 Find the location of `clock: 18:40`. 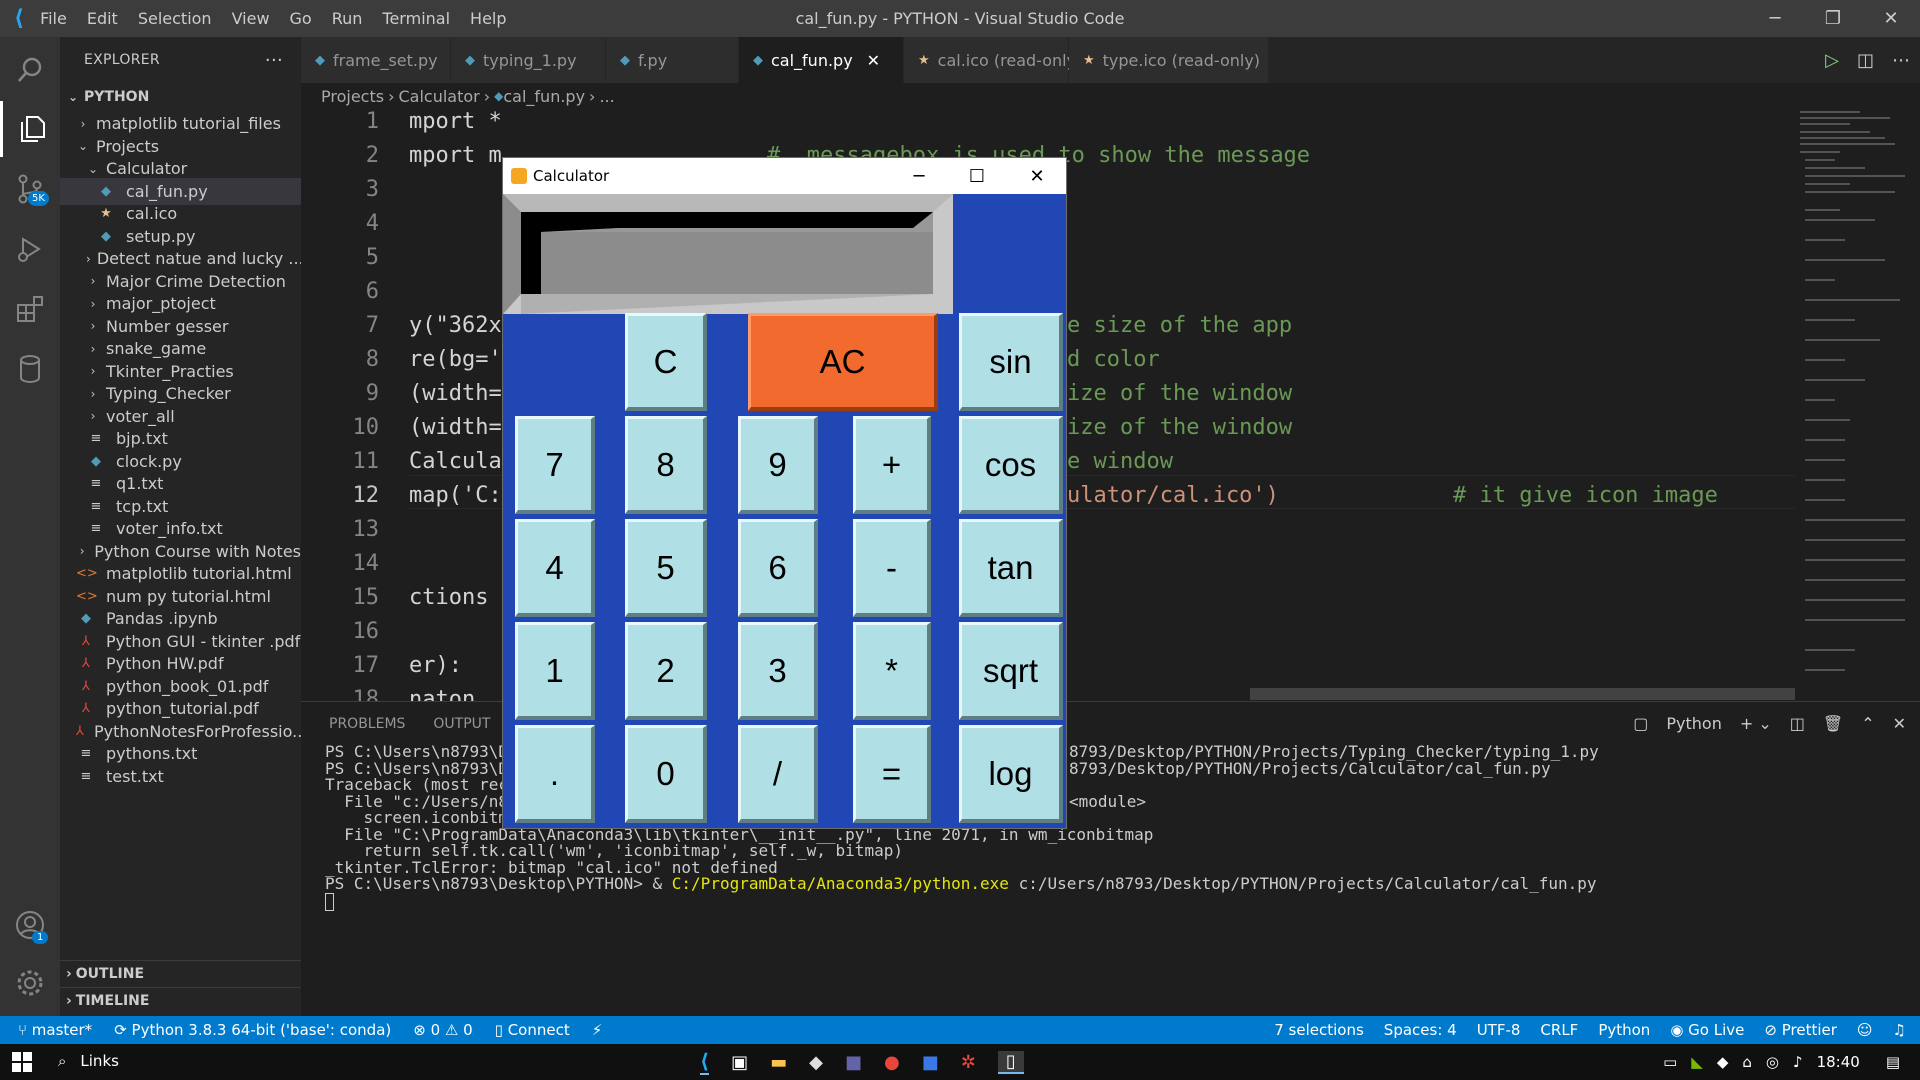

clock: 18:40 is located at coordinates (1838, 1062).